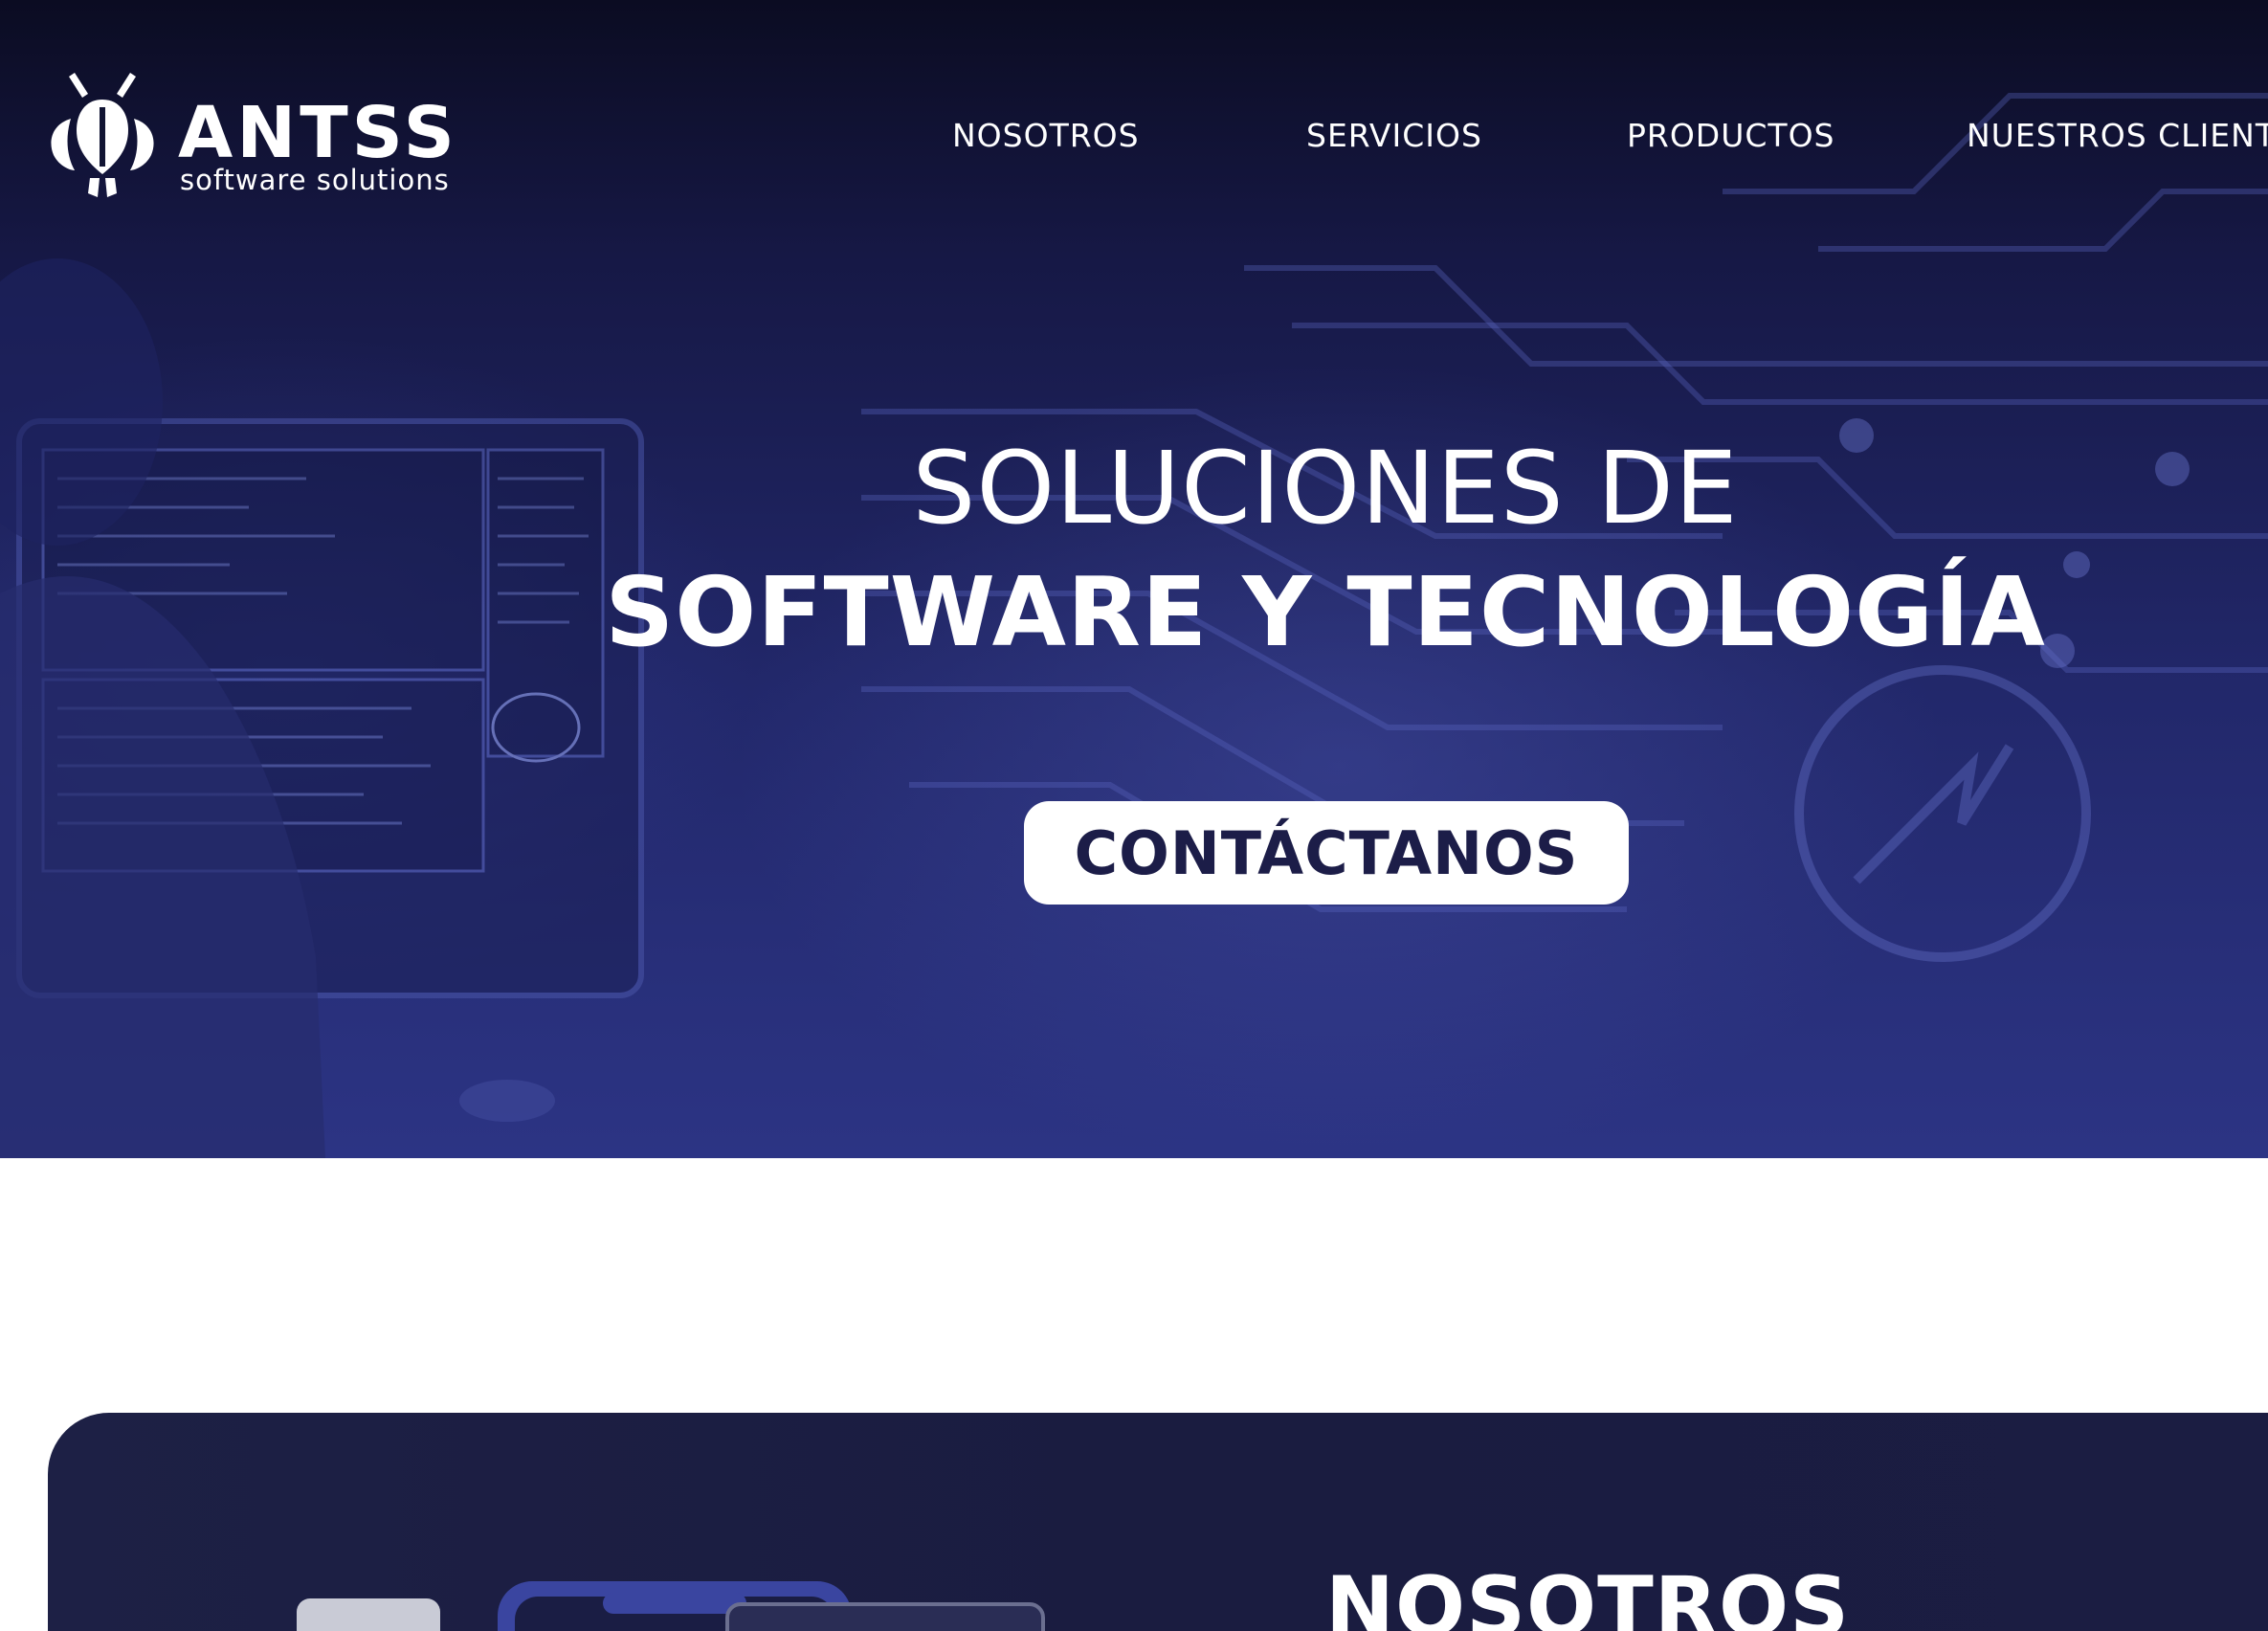 This screenshot has height=1631, width=2268. I want to click on about-title: NOSOTROS, so click(1588, 1595).